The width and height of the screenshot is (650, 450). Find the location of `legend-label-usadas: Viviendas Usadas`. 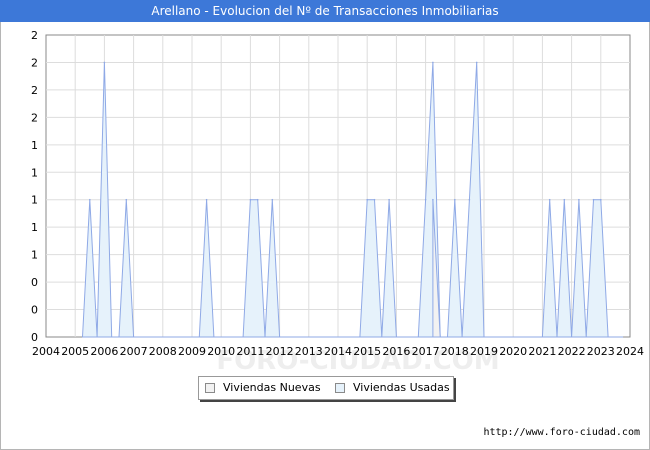

legend-label-usadas: Viviendas Usadas is located at coordinates (401, 387).